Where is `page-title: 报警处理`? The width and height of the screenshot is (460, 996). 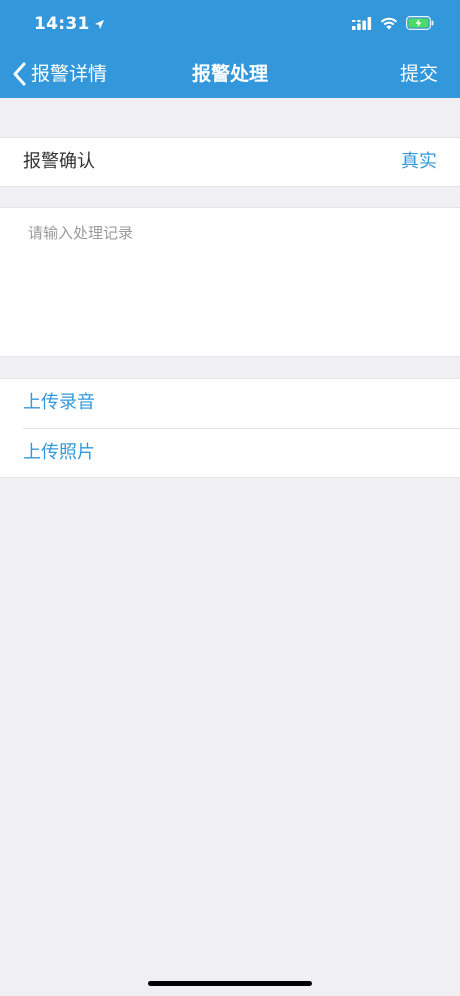
page-title: 报警处理 is located at coordinates (229, 74).